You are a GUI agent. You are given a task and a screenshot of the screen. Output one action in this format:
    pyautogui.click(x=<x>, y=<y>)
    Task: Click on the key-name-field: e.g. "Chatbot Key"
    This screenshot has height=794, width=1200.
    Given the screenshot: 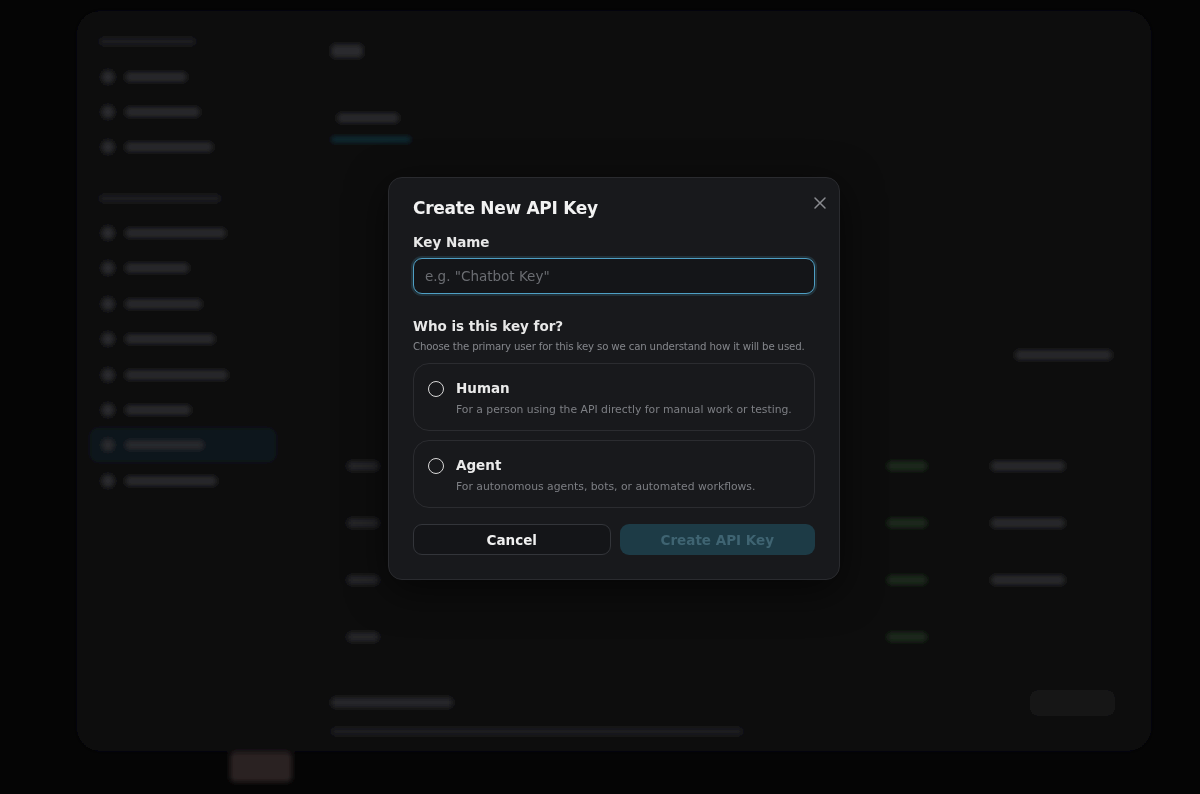 What is the action you would take?
    pyautogui.click(x=614, y=276)
    